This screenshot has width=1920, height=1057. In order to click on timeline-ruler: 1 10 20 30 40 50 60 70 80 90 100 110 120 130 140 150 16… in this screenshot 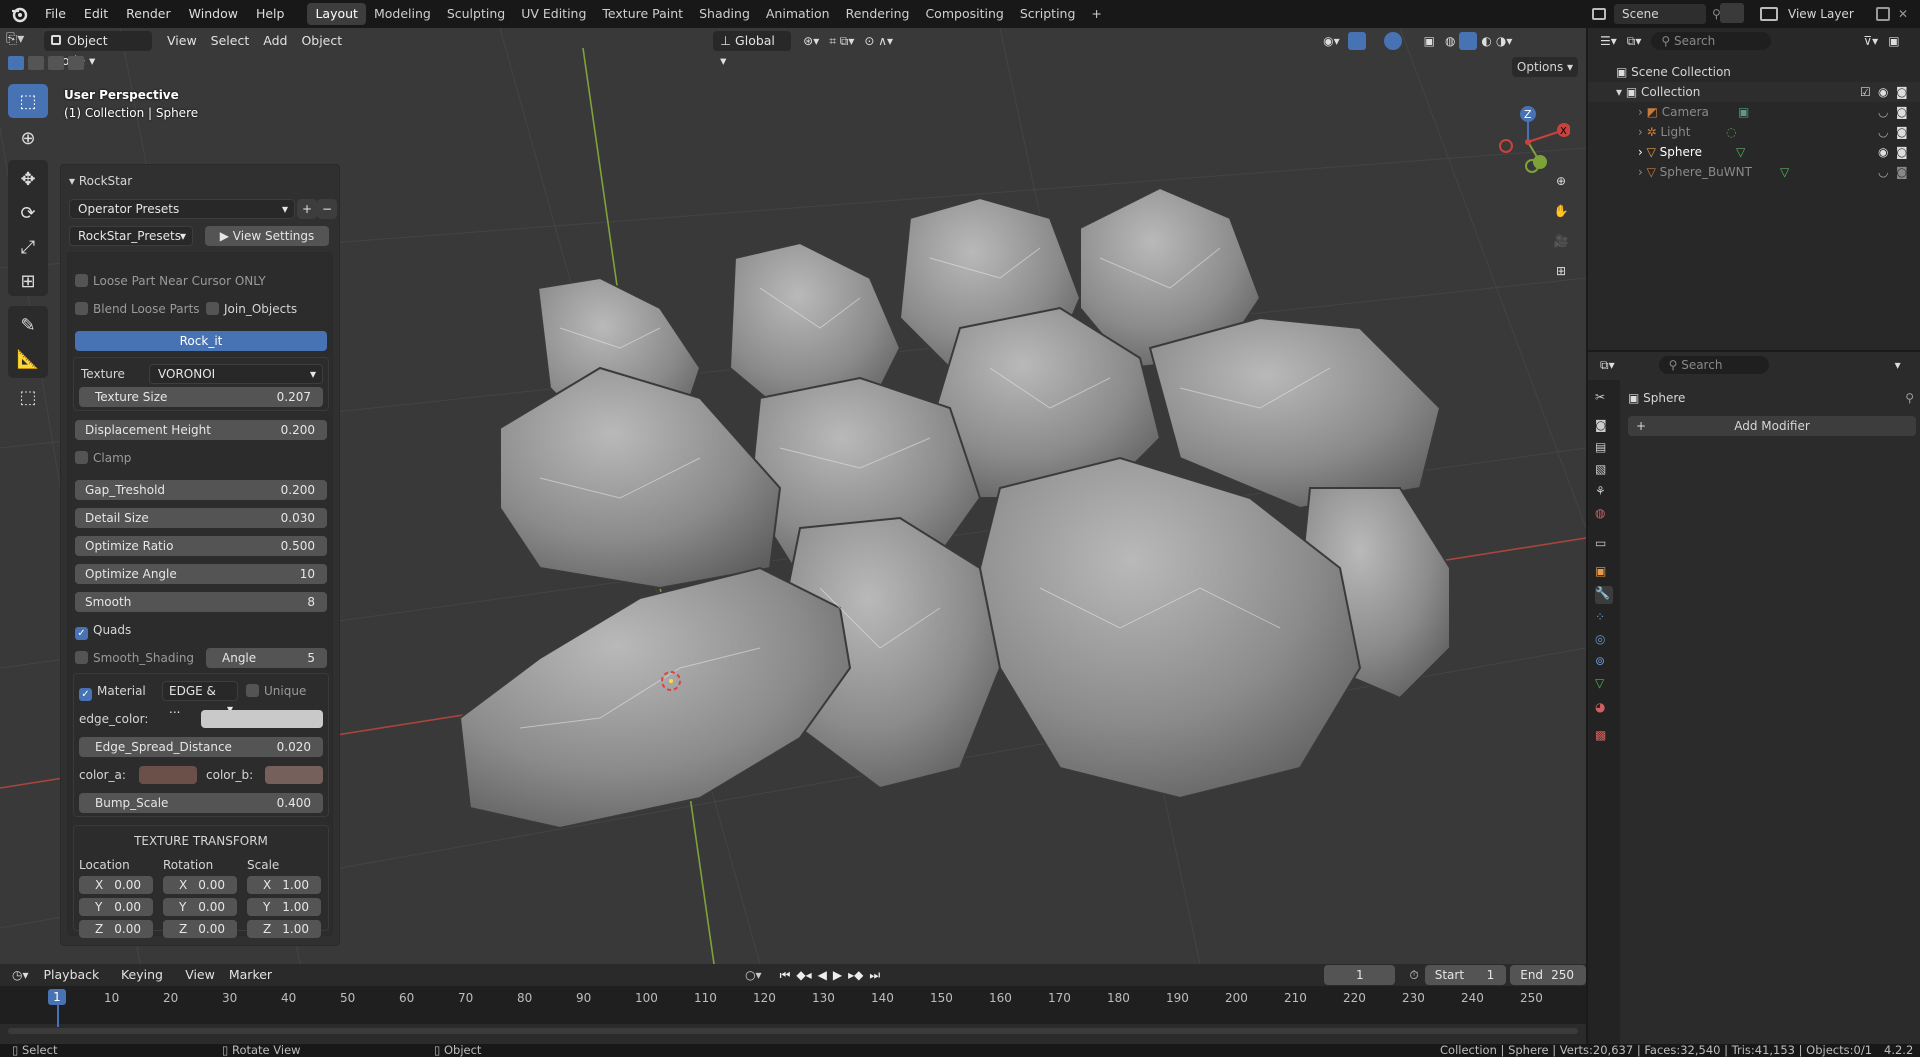, I will do `click(793, 1006)`.